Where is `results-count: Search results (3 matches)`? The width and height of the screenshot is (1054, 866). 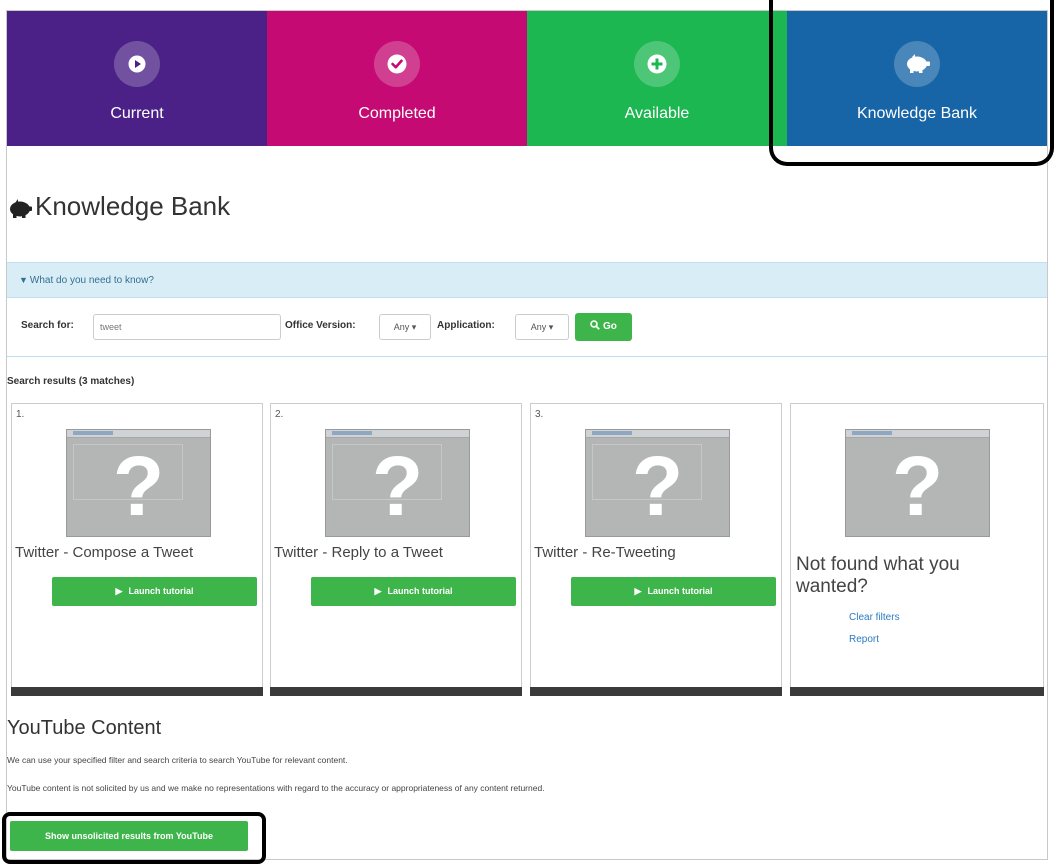
results-count: Search results (3 matches) is located at coordinates (71, 381).